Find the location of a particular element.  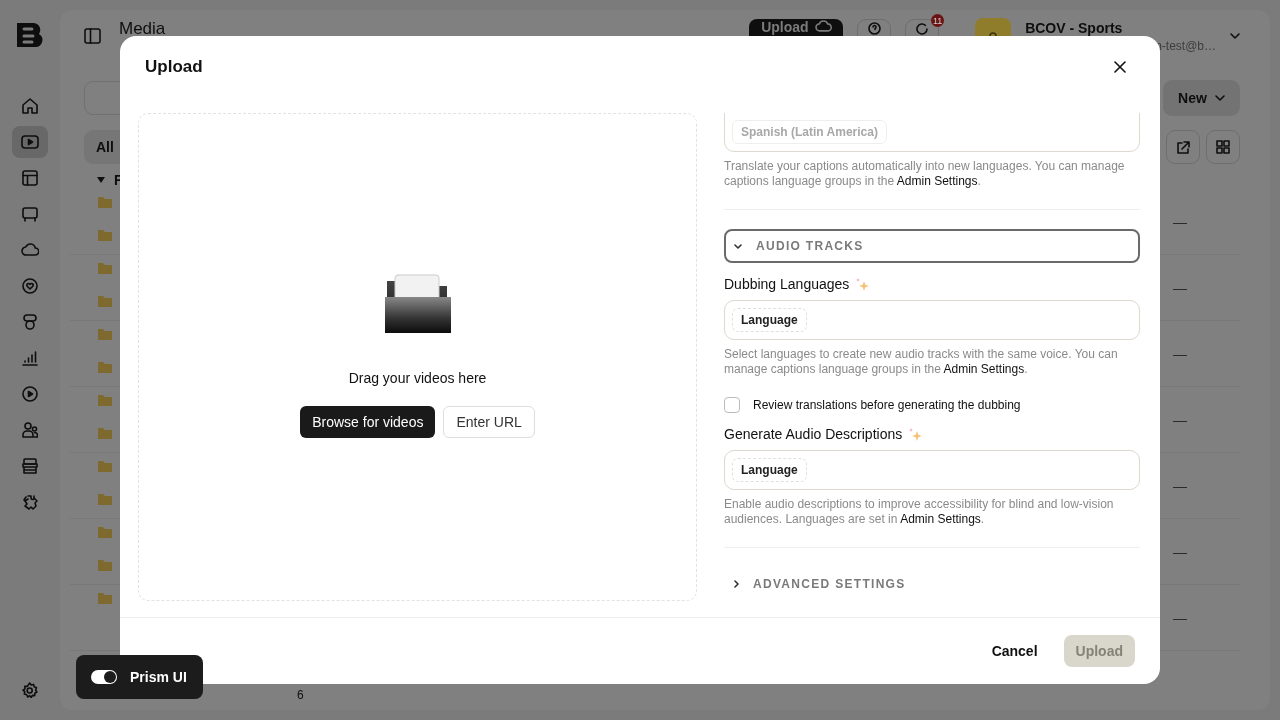

toggle-label: Prism UI is located at coordinates (158, 677).